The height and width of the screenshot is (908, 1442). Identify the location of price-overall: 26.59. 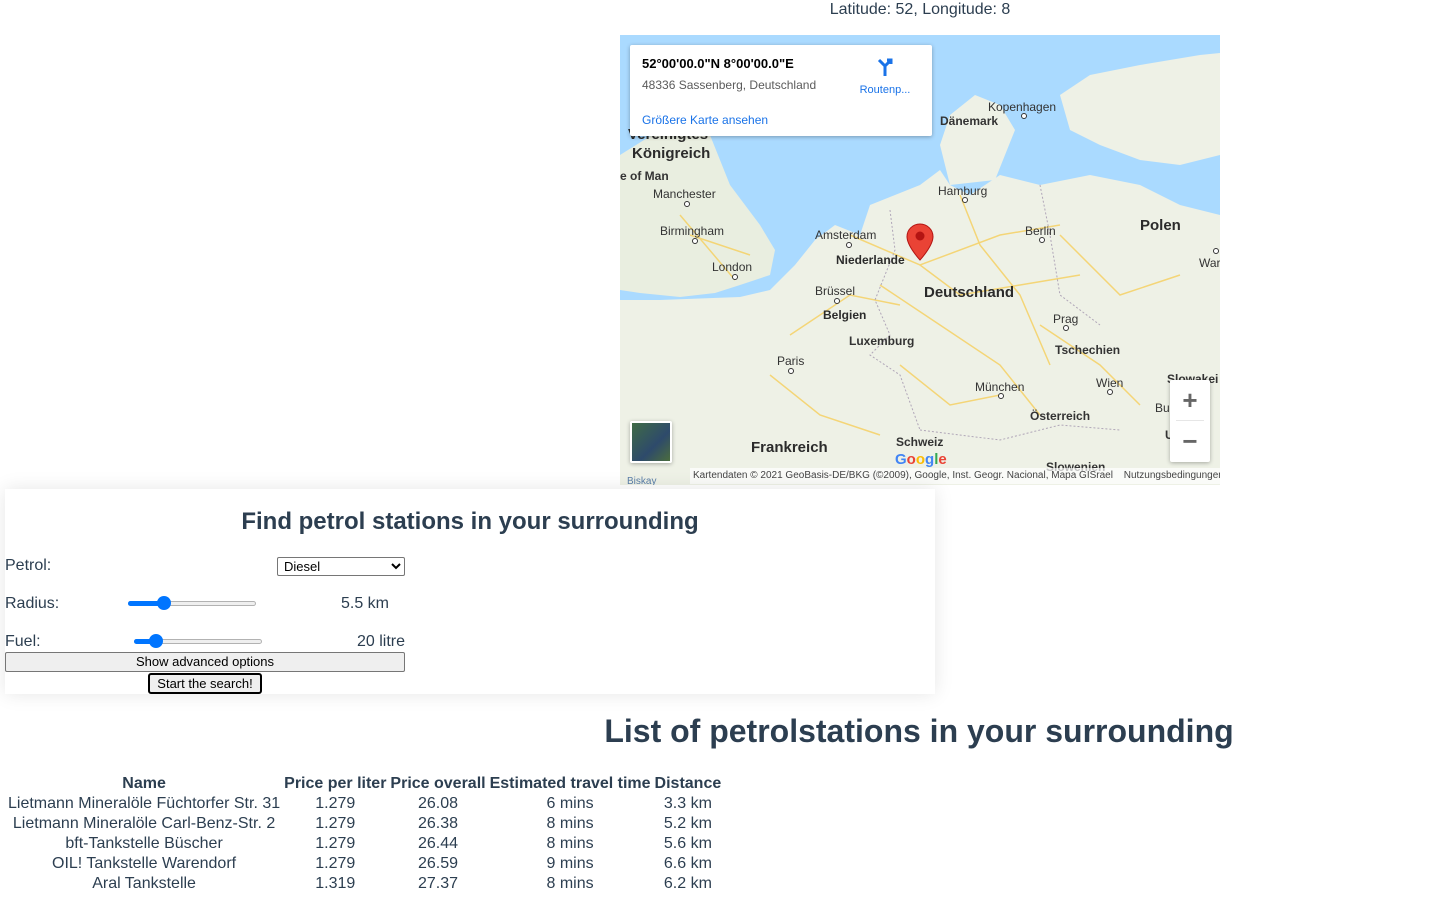
(438, 863).